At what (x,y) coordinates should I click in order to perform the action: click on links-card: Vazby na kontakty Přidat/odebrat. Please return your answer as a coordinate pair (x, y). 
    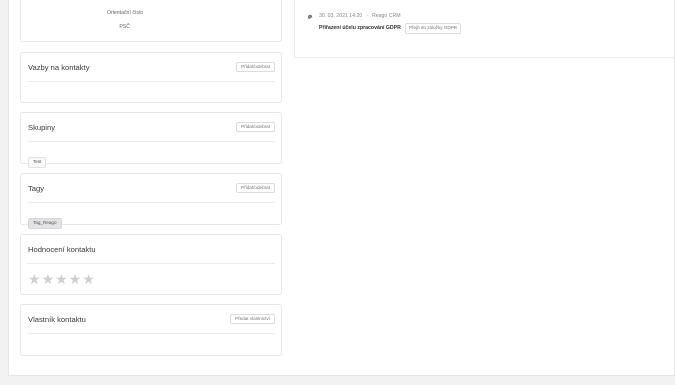
    Looking at the image, I should click on (151, 77).